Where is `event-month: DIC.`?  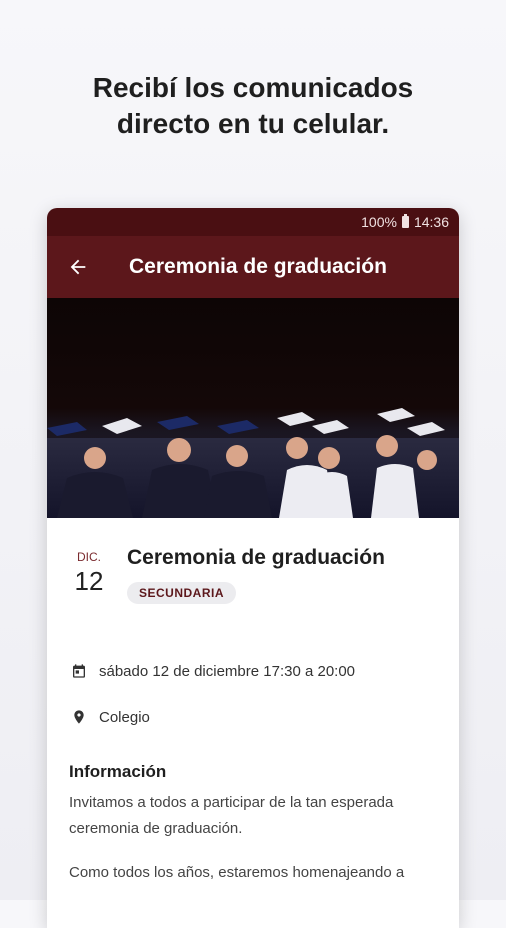
event-month: DIC. is located at coordinates (89, 557).